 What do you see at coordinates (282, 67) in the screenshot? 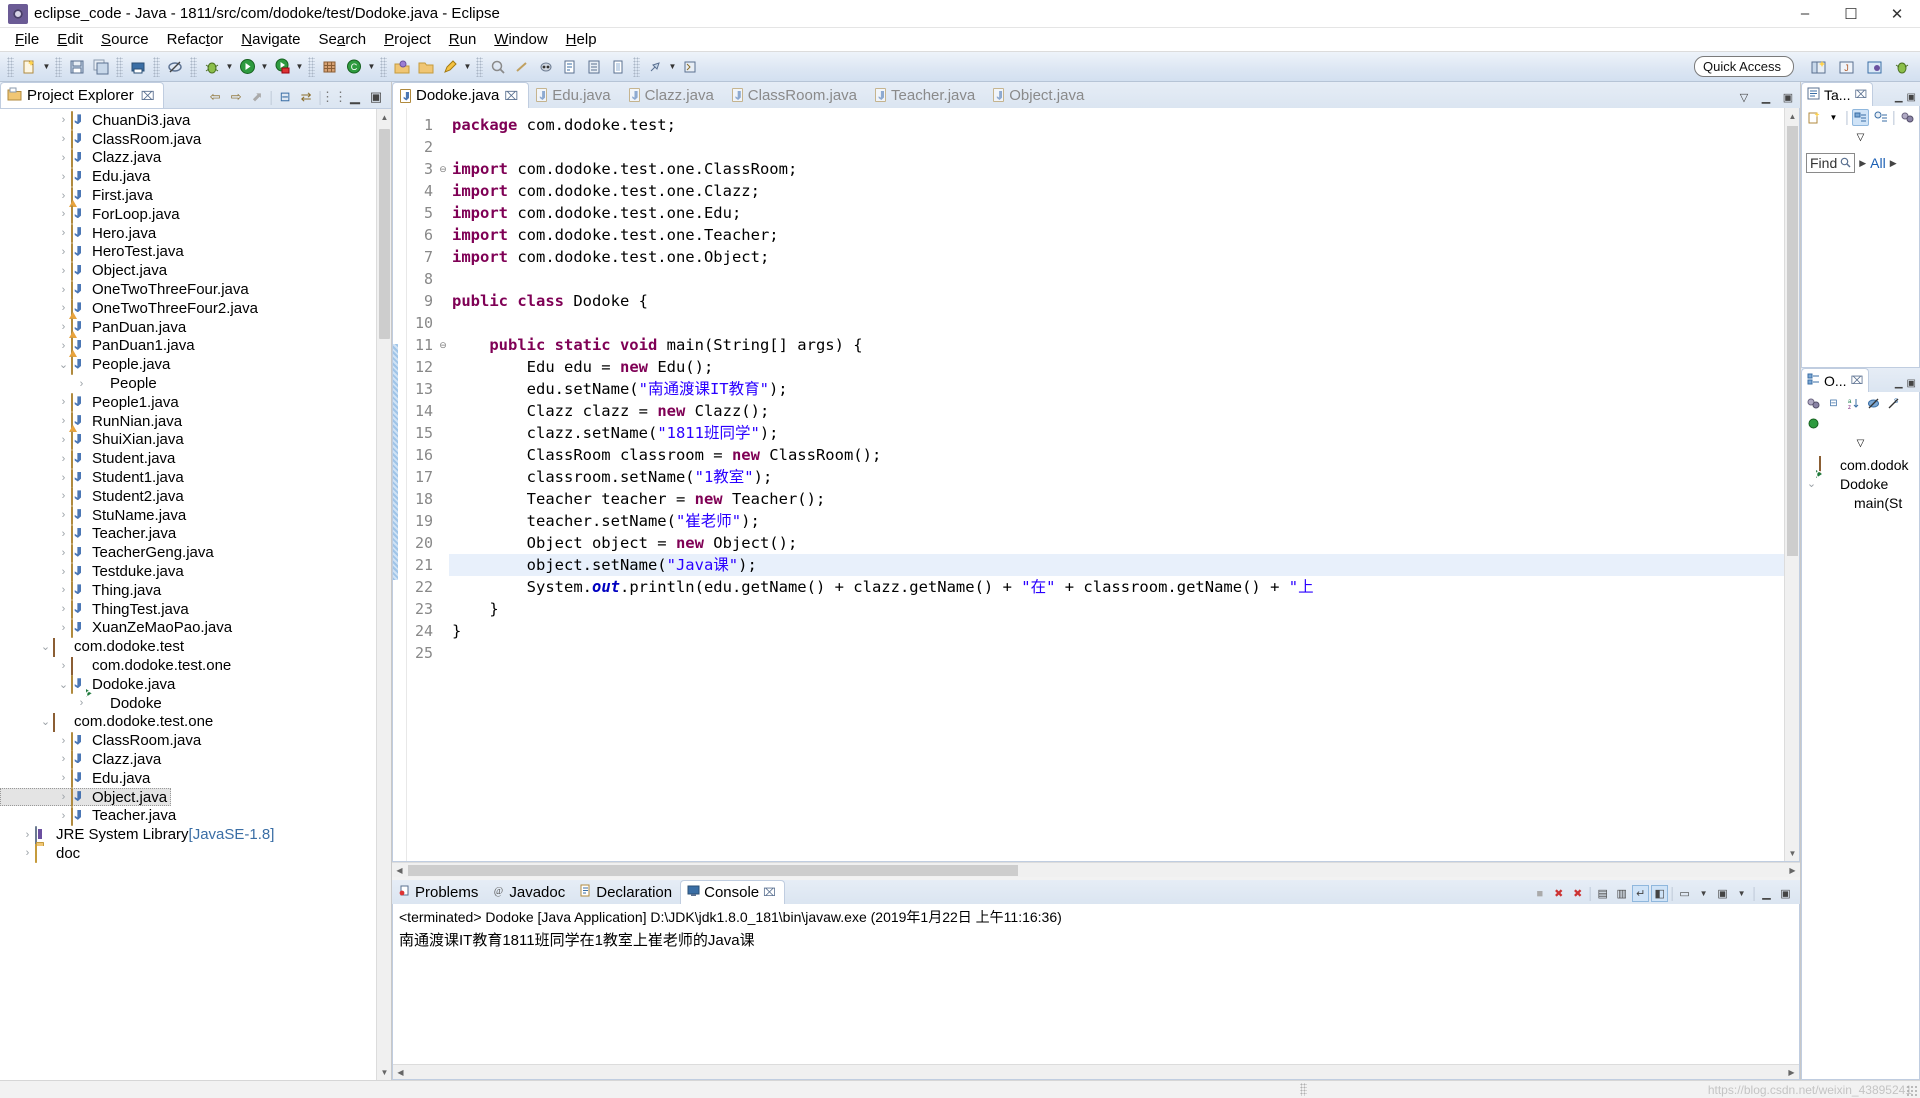
I see `run-coverage-icon` at bounding box center [282, 67].